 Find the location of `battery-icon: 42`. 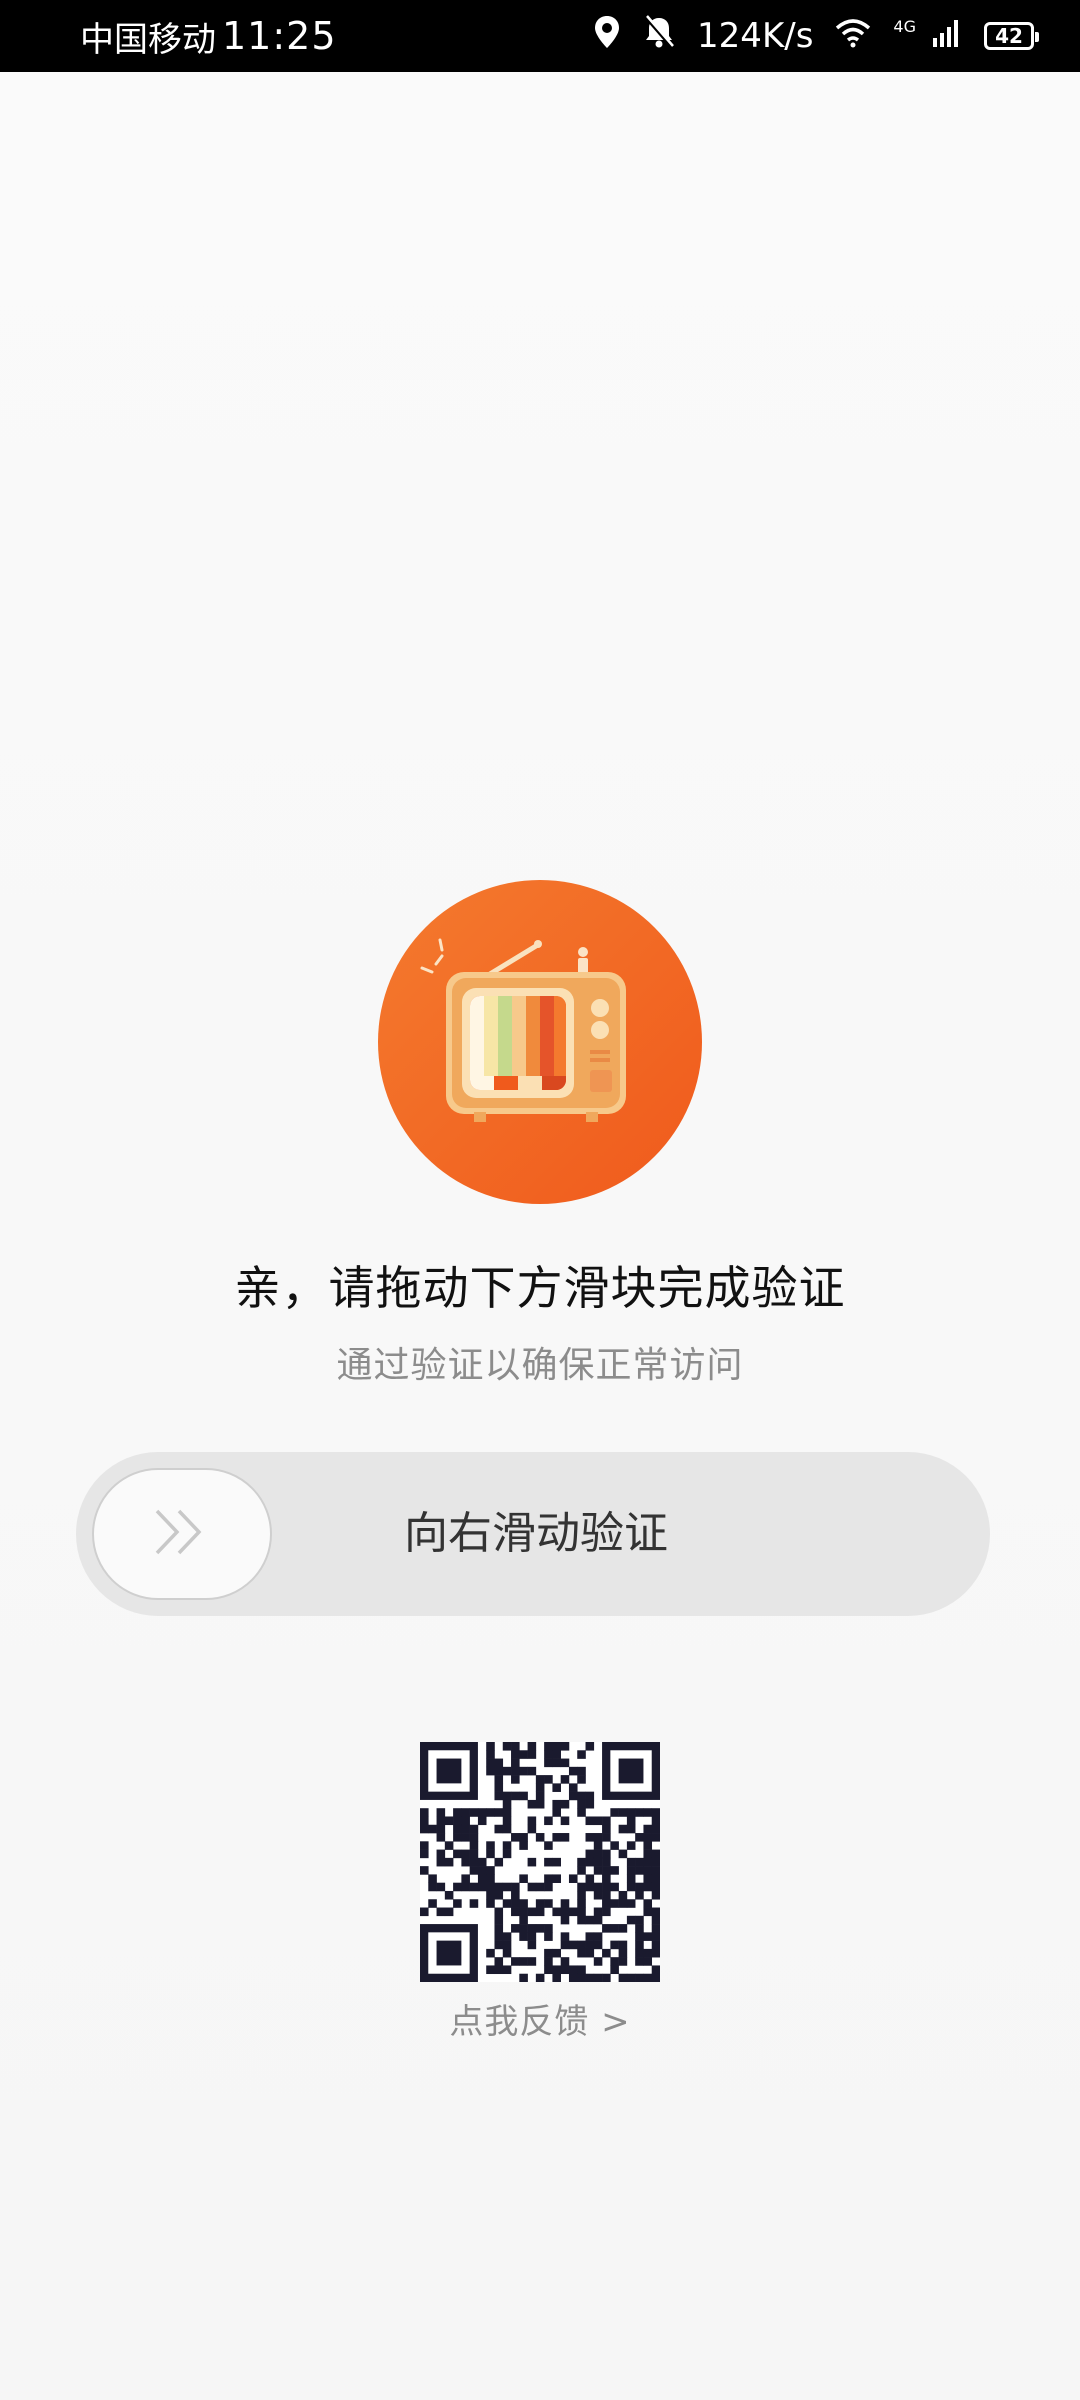

battery-icon: 42 is located at coordinates (1011, 36).